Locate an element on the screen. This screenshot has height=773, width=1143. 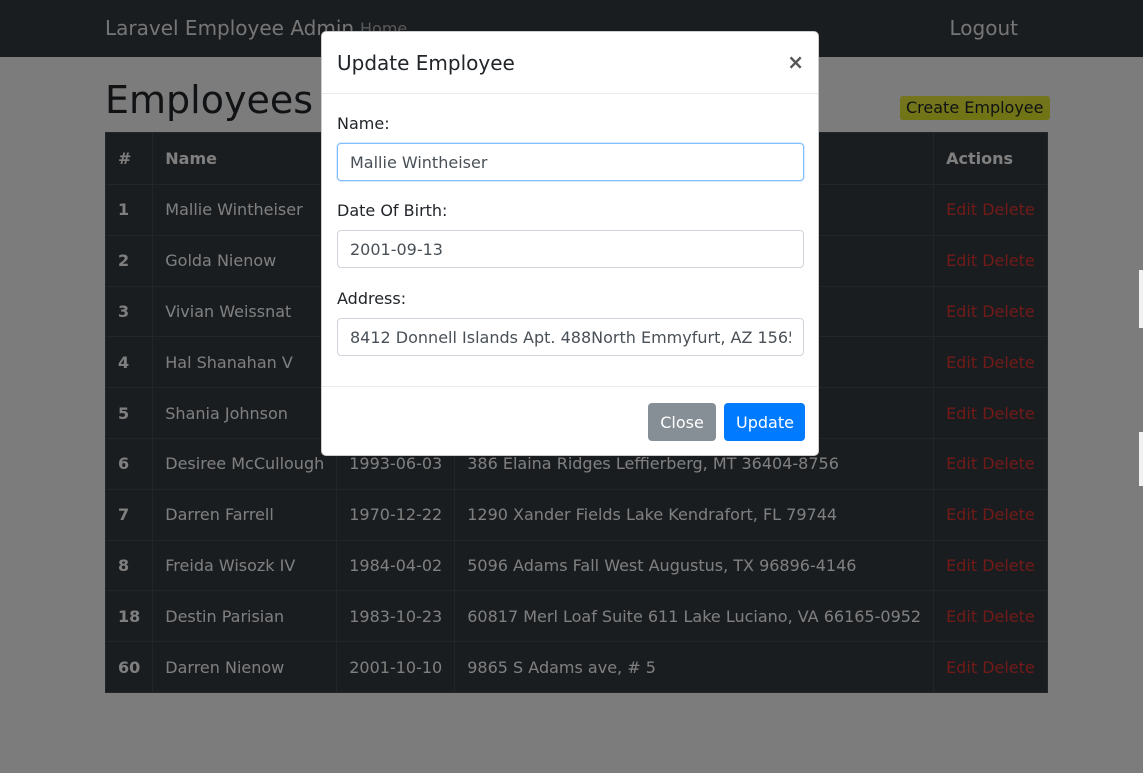
name-label: Name: is located at coordinates (363, 123).